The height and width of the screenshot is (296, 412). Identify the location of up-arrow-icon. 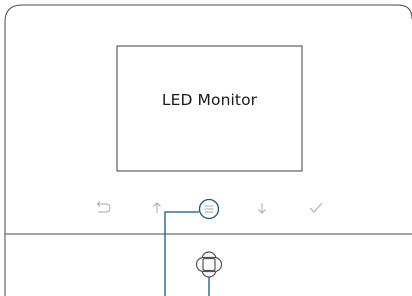
(157, 207).